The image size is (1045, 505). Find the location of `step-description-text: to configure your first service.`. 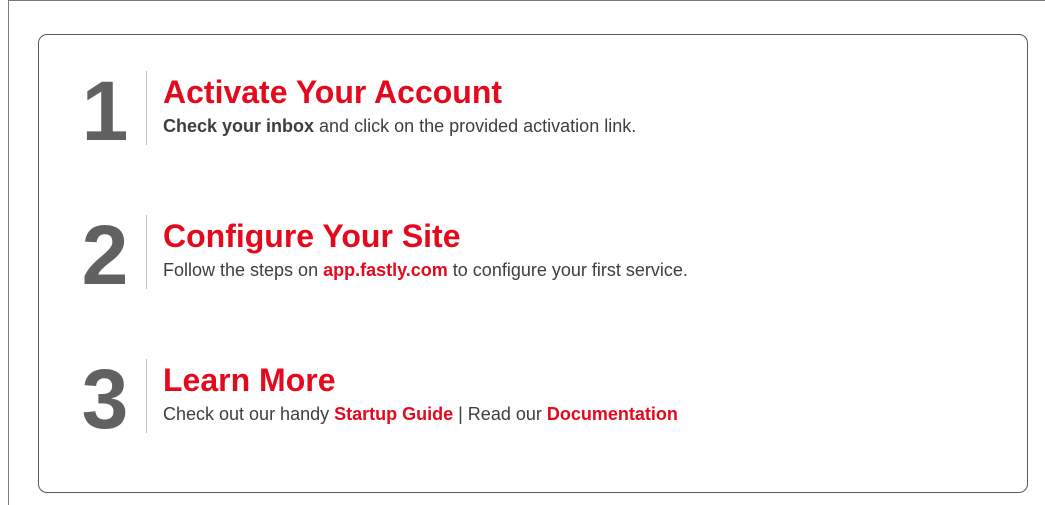

step-description-text: to configure your first service. is located at coordinates (567, 270).